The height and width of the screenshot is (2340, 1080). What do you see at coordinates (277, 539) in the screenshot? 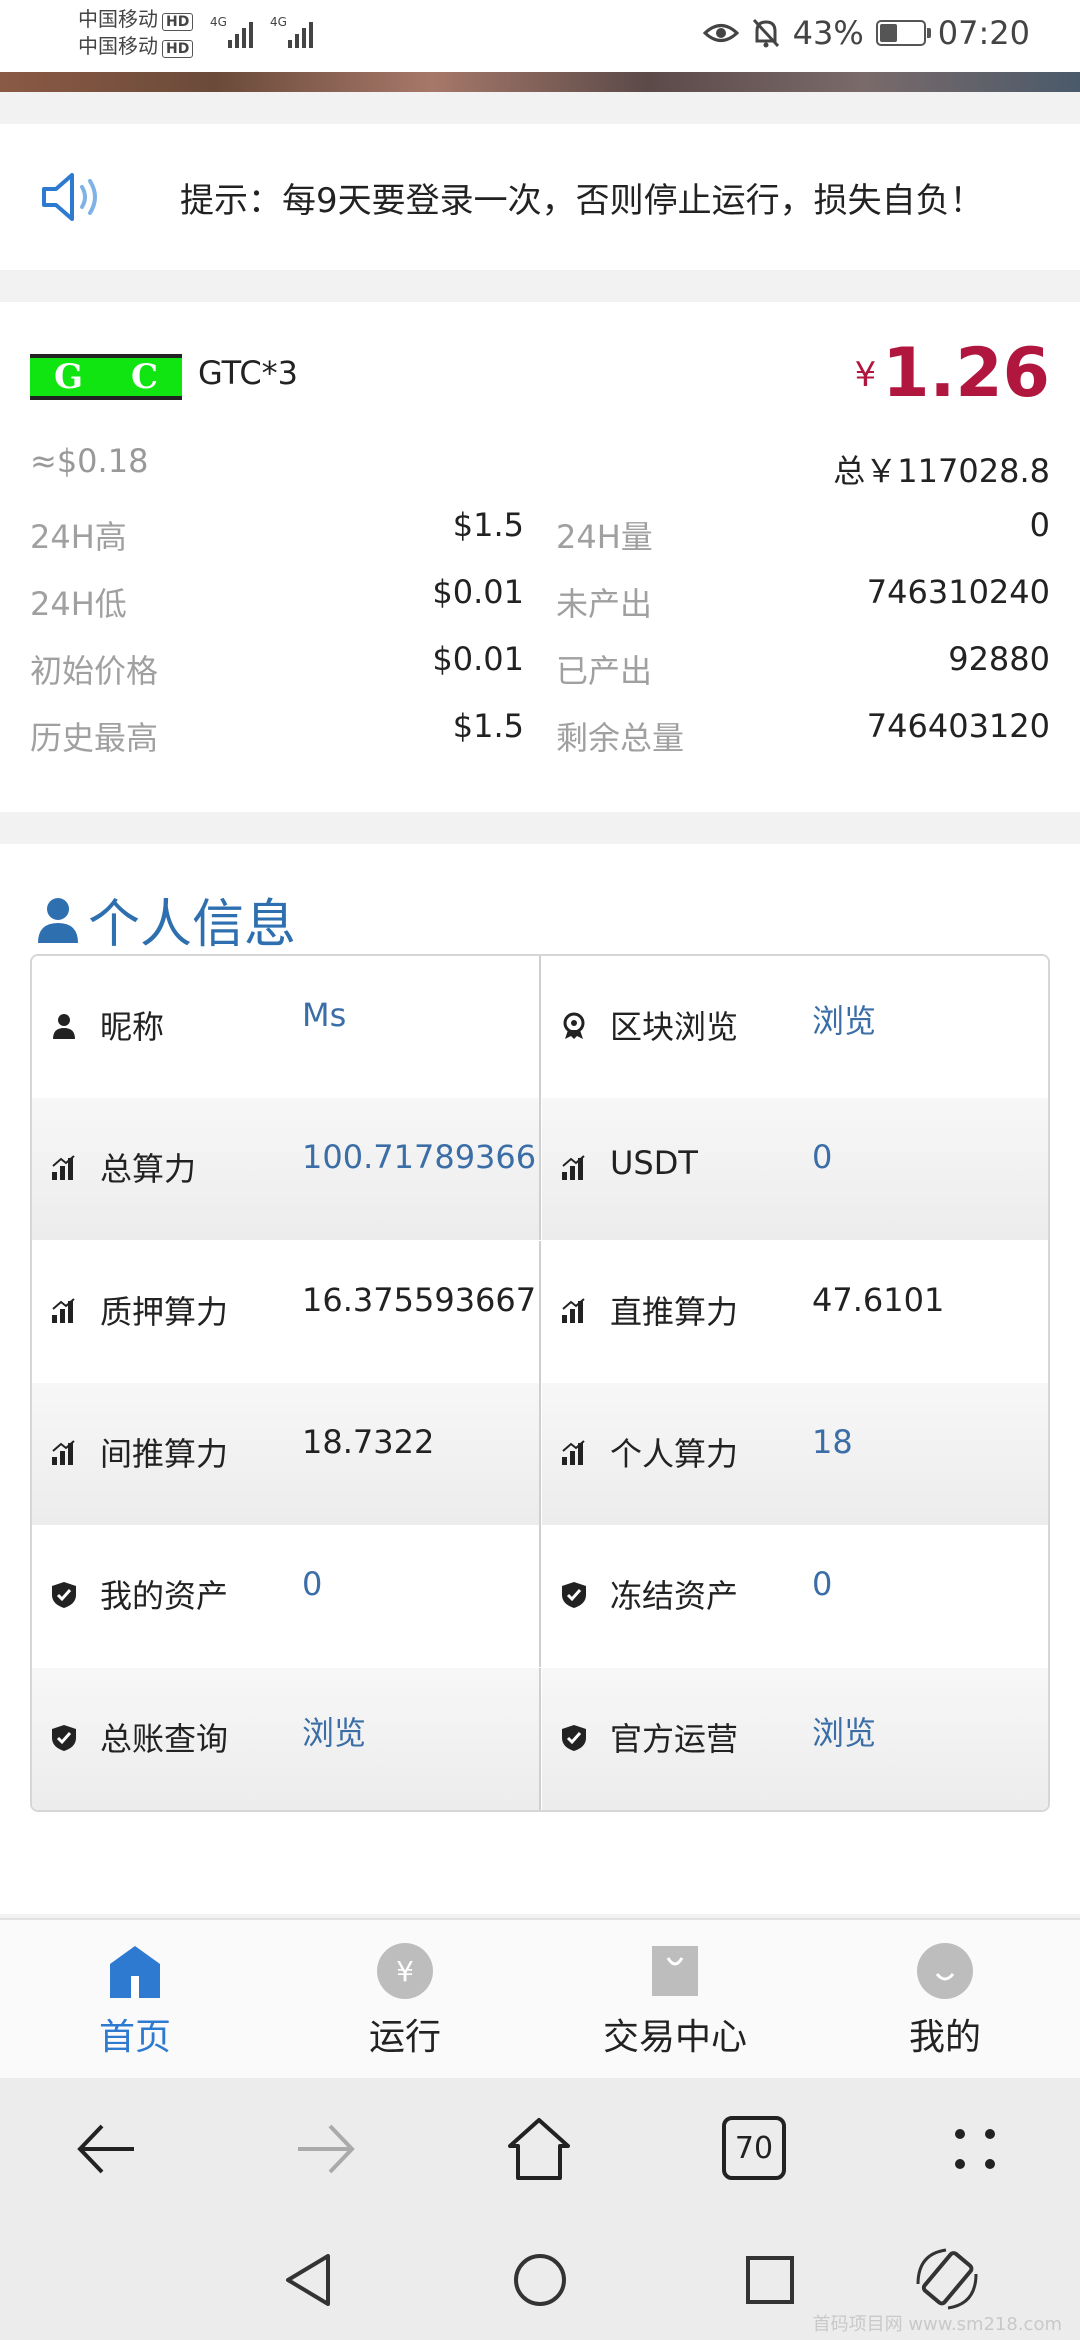
I see `stat-item: 24H高 $1.5` at bounding box center [277, 539].